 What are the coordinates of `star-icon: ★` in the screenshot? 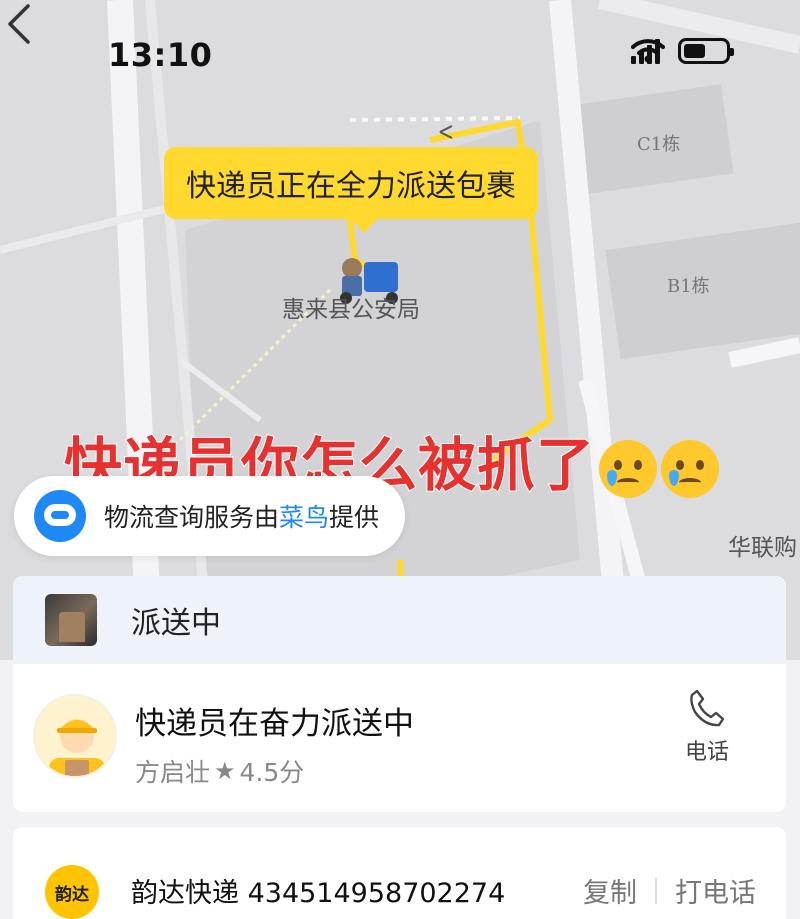 It's located at (225, 771).